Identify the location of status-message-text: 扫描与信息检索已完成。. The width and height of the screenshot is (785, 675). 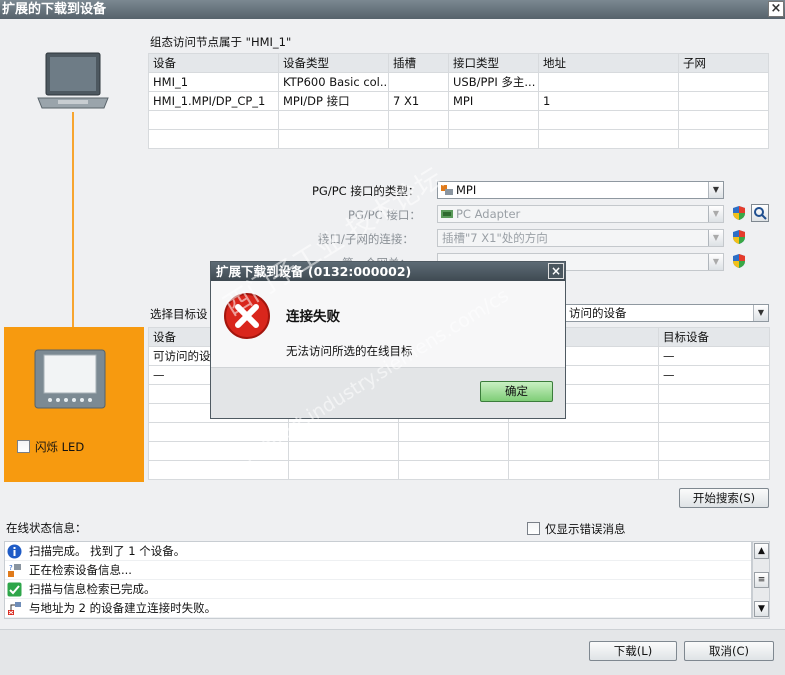
(92, 589).